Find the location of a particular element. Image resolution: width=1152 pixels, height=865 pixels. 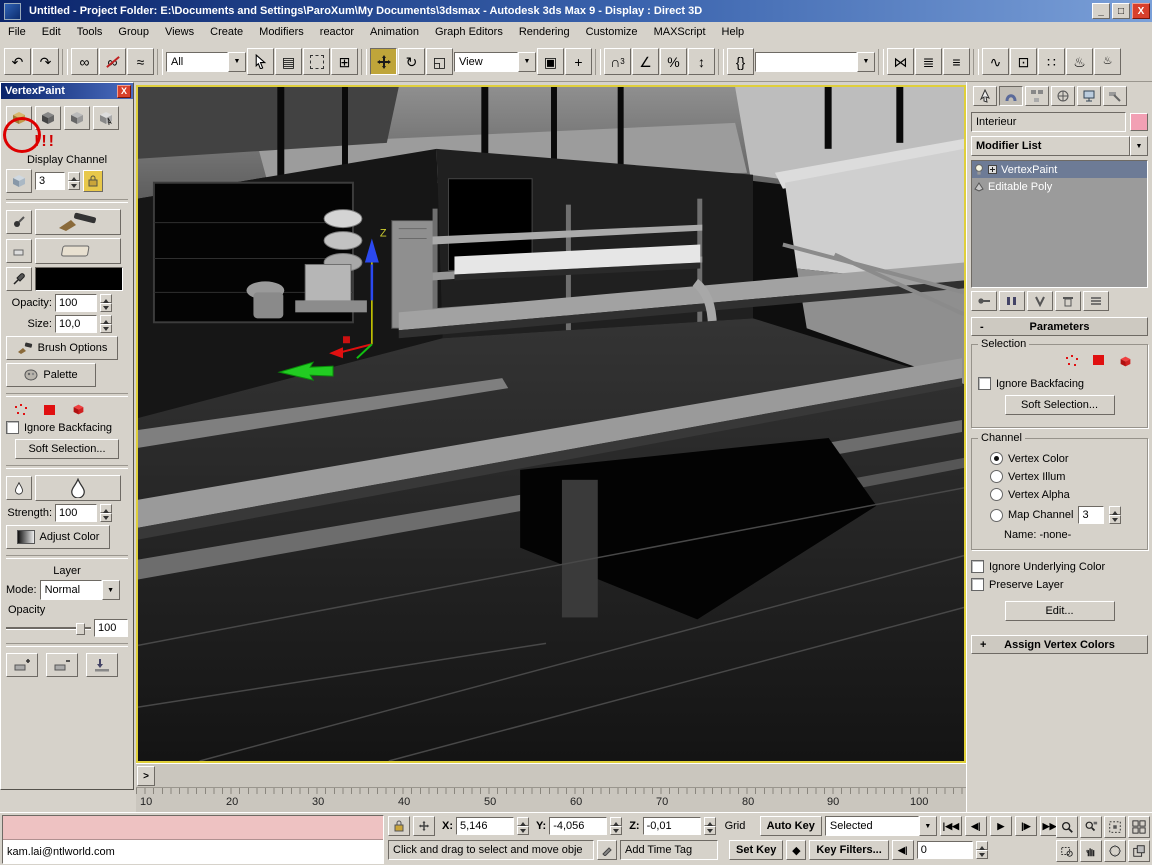

eraser-button is located at coordinates (78, 251).